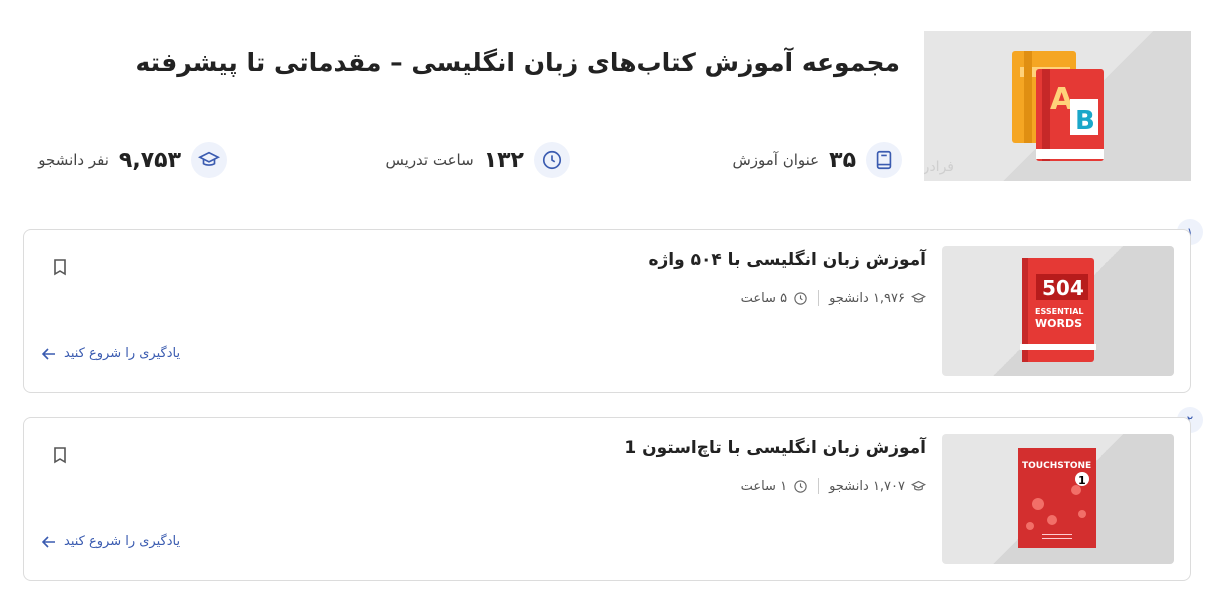 The width and height of the screenshot is (1216, 592). I want to click on course-thumbnail: 504 ESSENTIAL WORDS, so click(1058, 311).